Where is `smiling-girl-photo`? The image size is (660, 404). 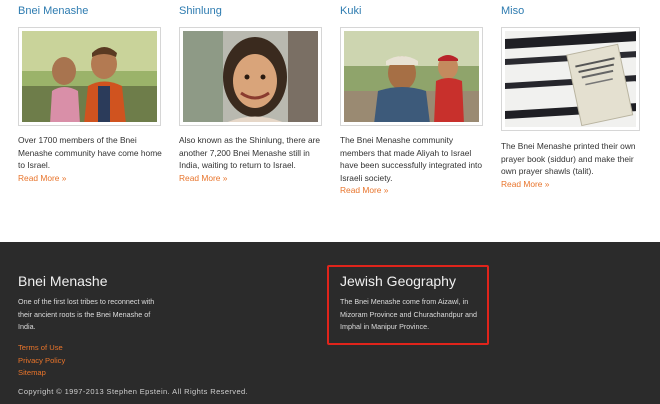
smiling-girl-photo is located at coordinates (250, 76).